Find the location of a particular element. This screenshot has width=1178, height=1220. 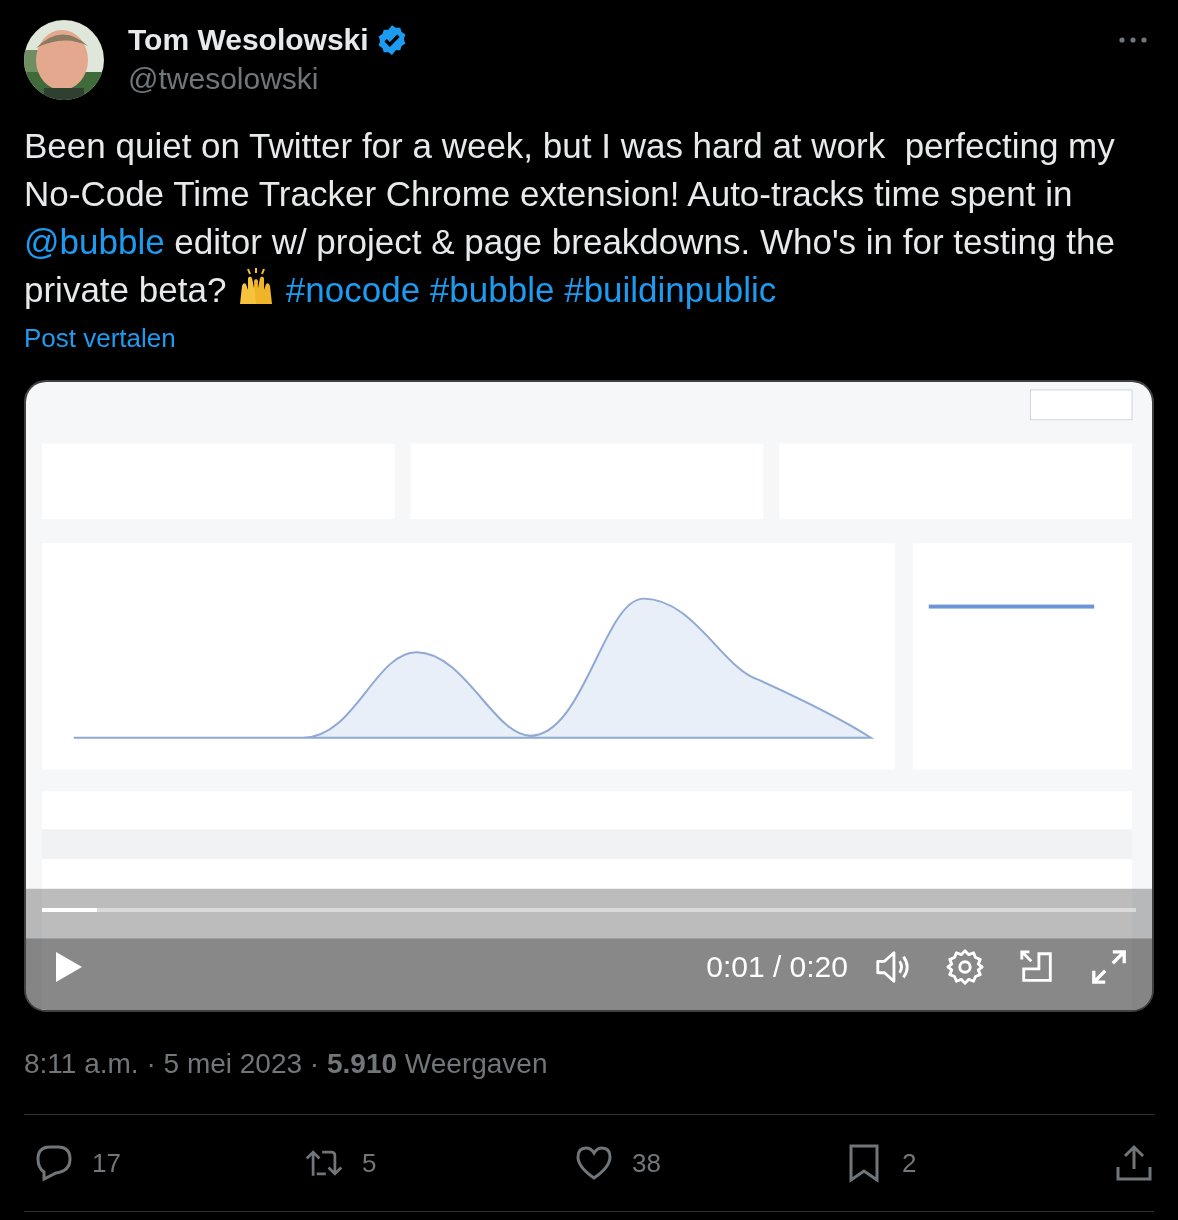

tweet-link: #nocode is located at coordinates (353, 289).